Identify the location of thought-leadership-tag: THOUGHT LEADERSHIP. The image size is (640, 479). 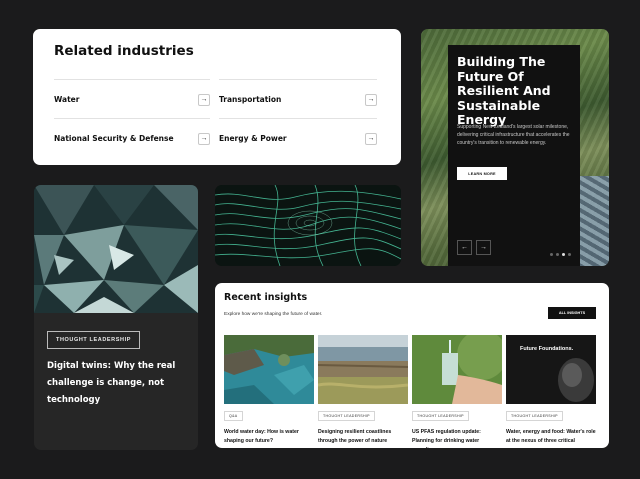
(93, 340).